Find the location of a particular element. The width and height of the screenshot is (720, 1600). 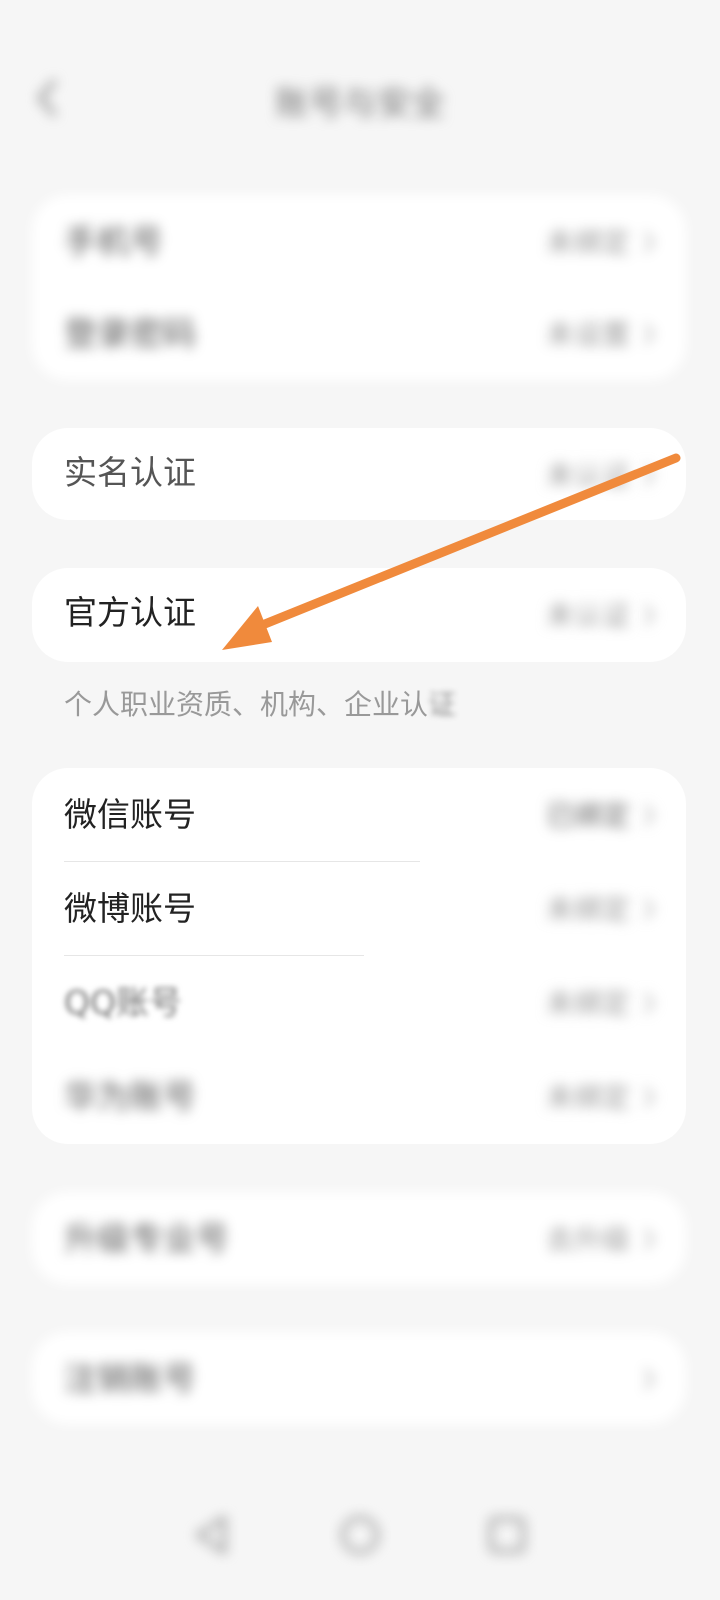

huawei-row: 华为账号 未绑定 is located at coordinates (359, 1097).